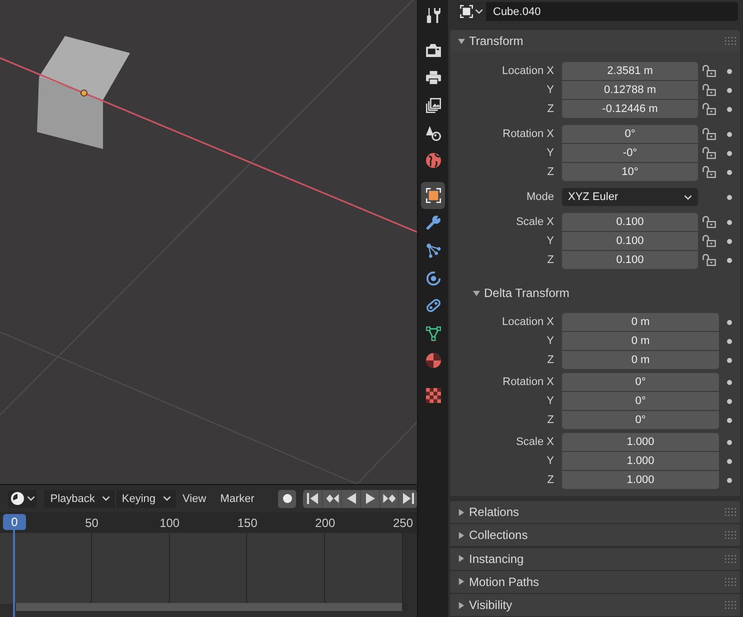  I want to click on menu-button: Marker, so click(237, 499).